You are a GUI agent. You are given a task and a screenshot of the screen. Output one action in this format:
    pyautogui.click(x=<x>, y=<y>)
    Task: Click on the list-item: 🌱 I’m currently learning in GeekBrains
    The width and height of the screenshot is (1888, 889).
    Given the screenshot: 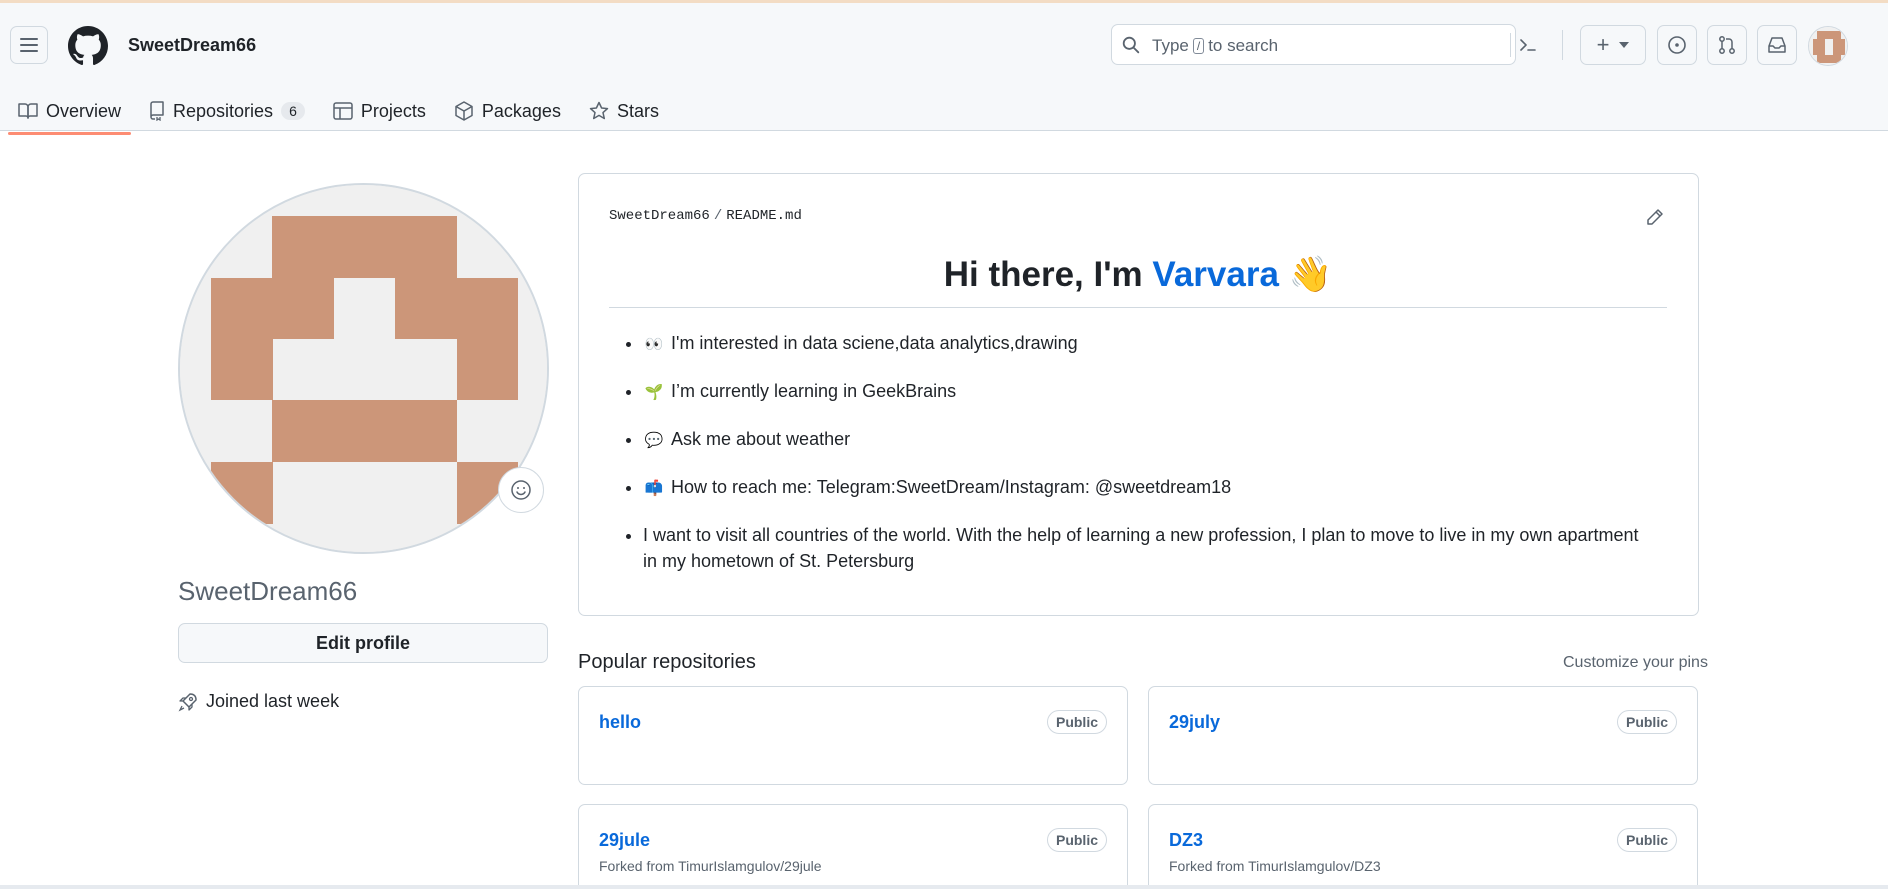 What is the action you would take?
    pyautogui.click(x=1143, y=392)
    